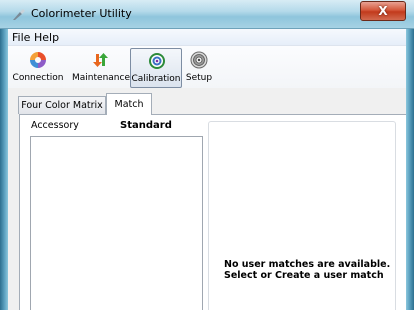 The height and width of the screenshot is (310, 414). I want to click on setup-label: Setup, so click(199, 78).